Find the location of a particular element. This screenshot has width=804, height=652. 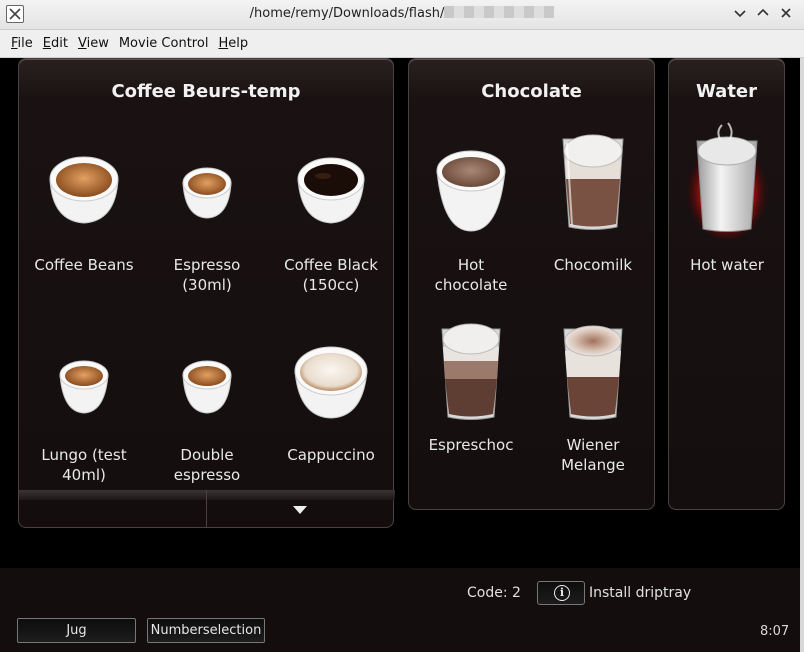

product-label: Chocomilk is located at coordinates (593, 265).